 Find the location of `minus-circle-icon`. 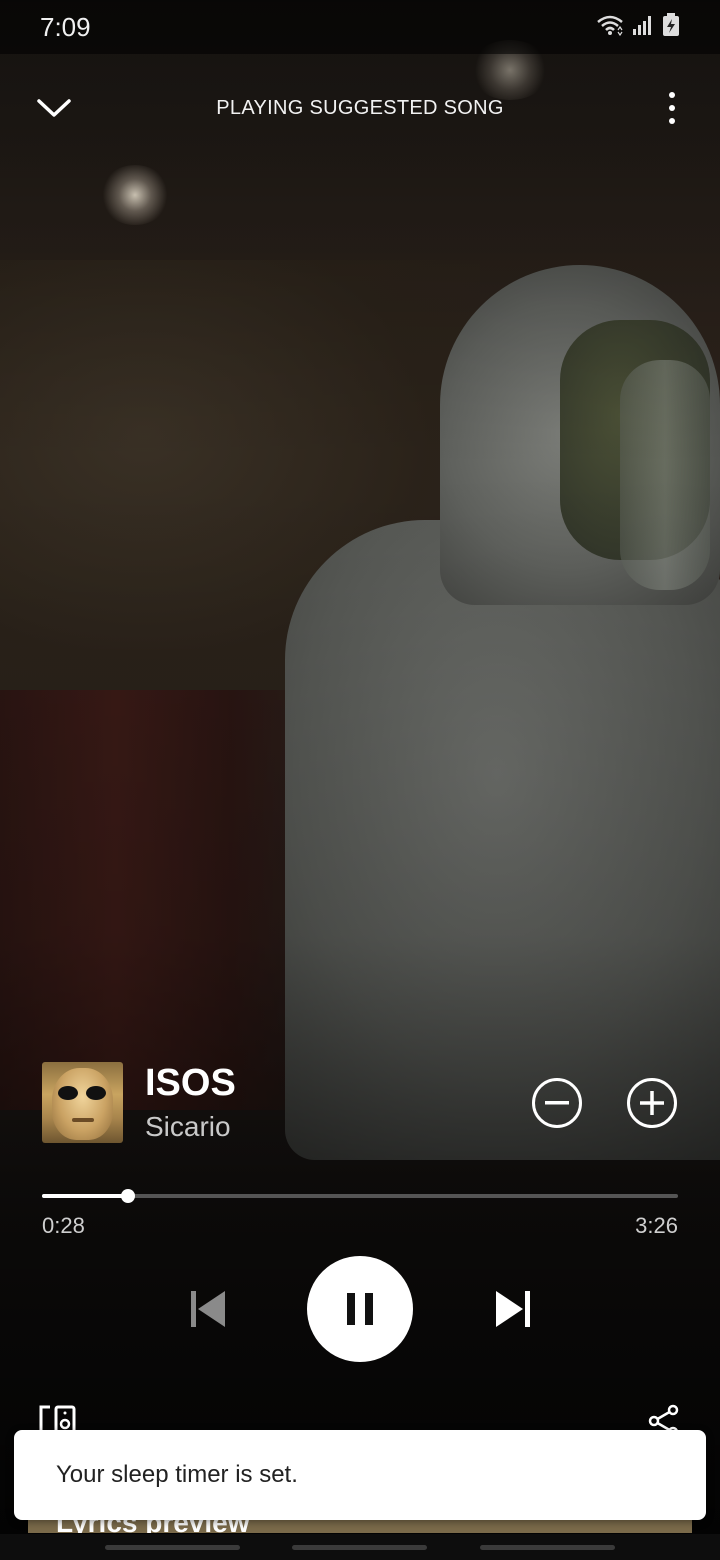

minus-circle-icon is located at coordinates (557, 1103).